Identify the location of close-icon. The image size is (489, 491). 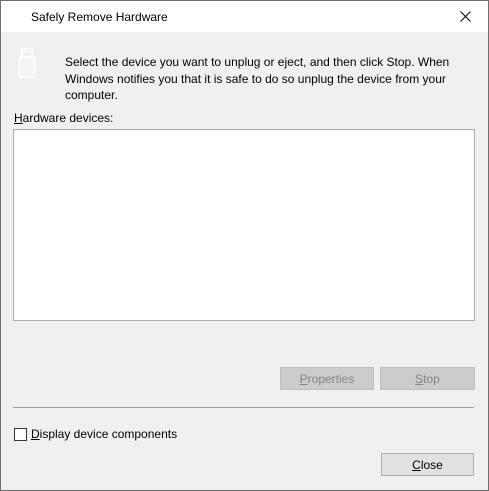
(465, 16).